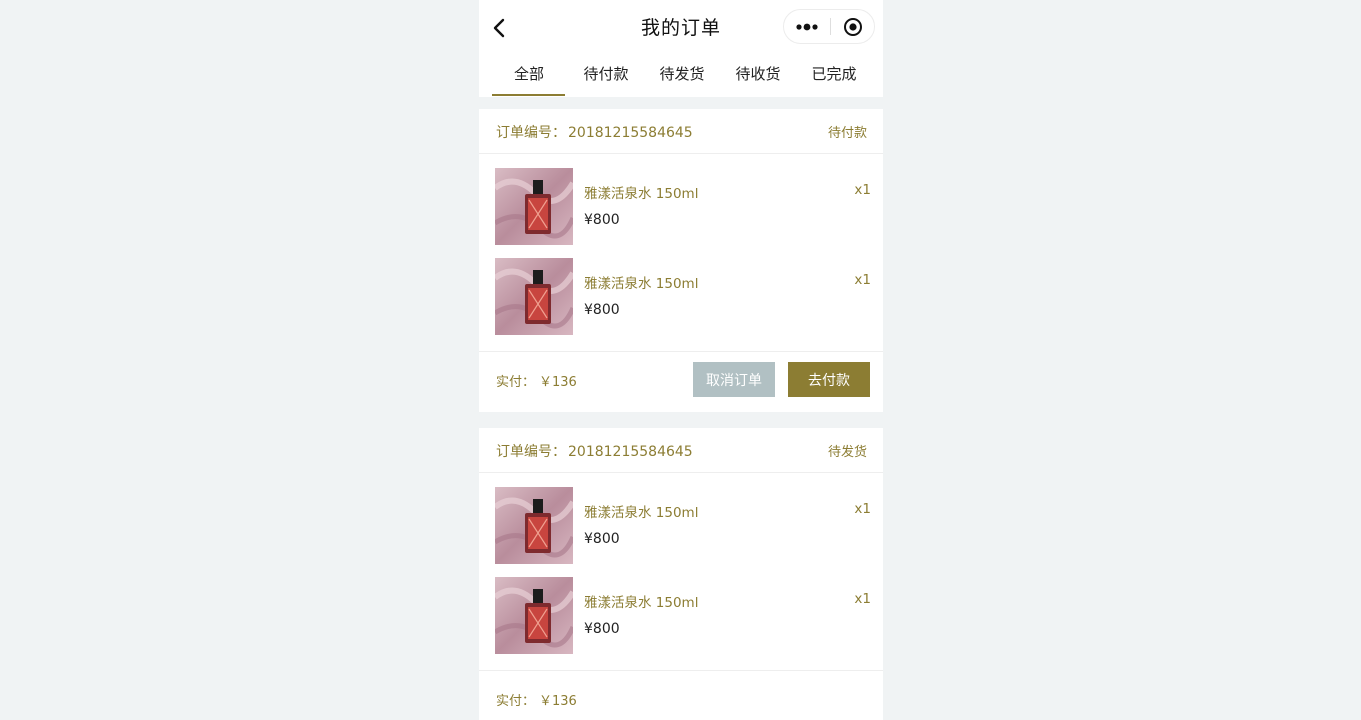 This screenshot has width=1361, height=720. I want to click on cancel-order-button: 取消订单, so click(734, 379).